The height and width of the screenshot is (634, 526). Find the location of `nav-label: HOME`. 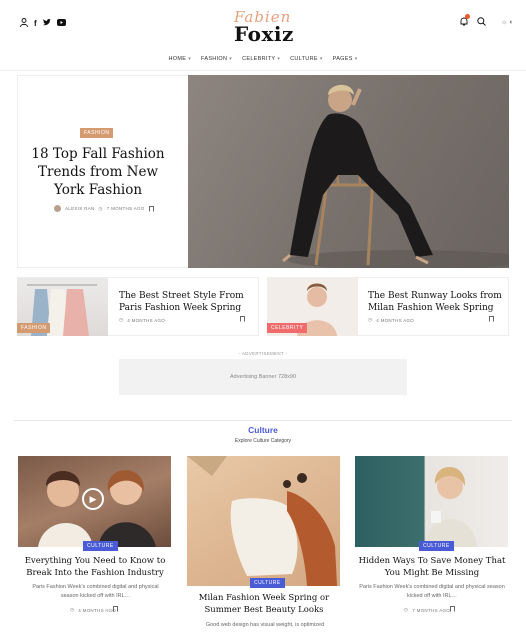

nav-label: HOME is located at coordinates (177, 59).